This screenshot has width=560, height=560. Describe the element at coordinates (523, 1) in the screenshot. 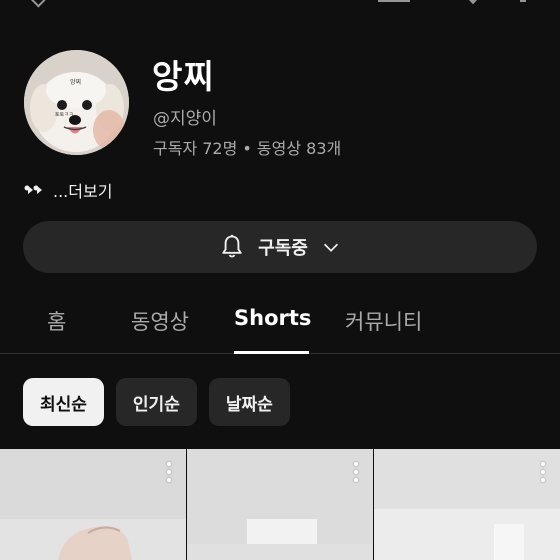

I see `more-icon` at that location.